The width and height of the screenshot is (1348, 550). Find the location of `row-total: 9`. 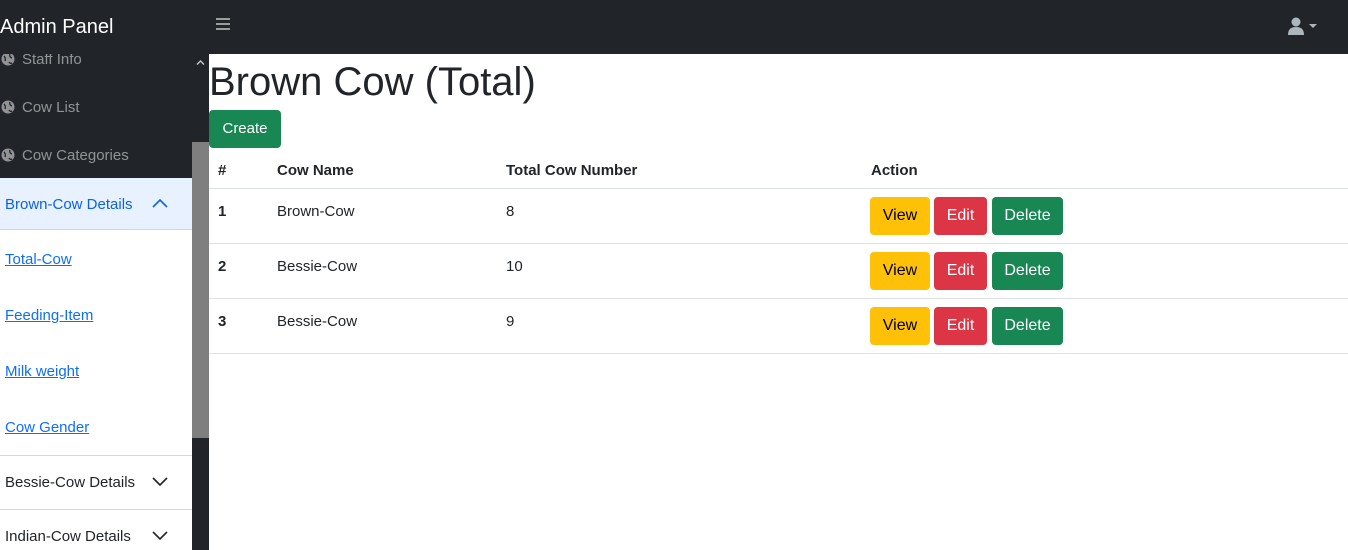

row-total: 9 is located at coordinates (510, 321).